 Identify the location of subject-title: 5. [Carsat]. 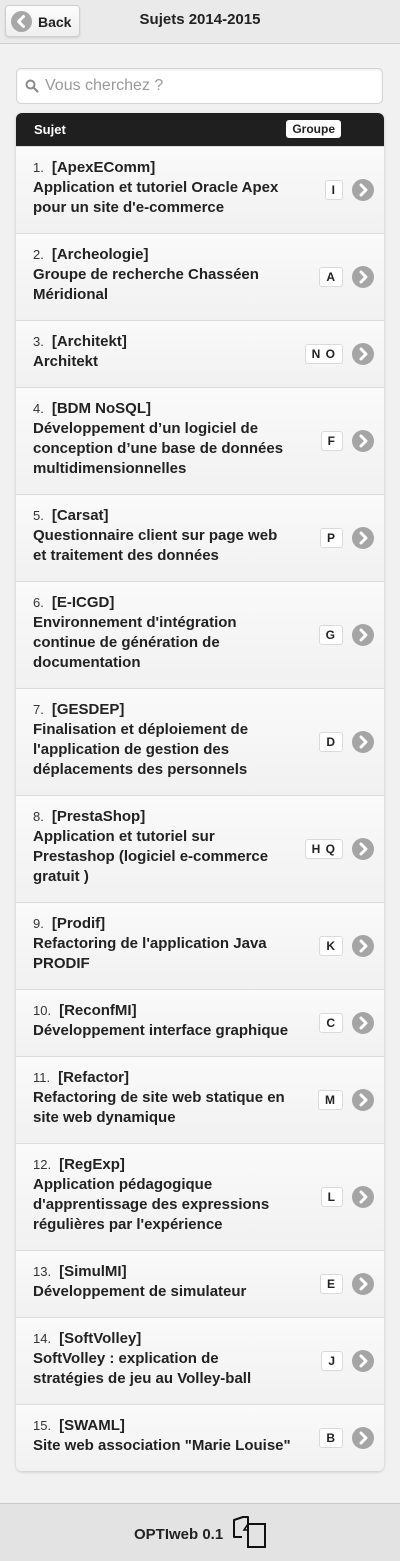
(171, 516).